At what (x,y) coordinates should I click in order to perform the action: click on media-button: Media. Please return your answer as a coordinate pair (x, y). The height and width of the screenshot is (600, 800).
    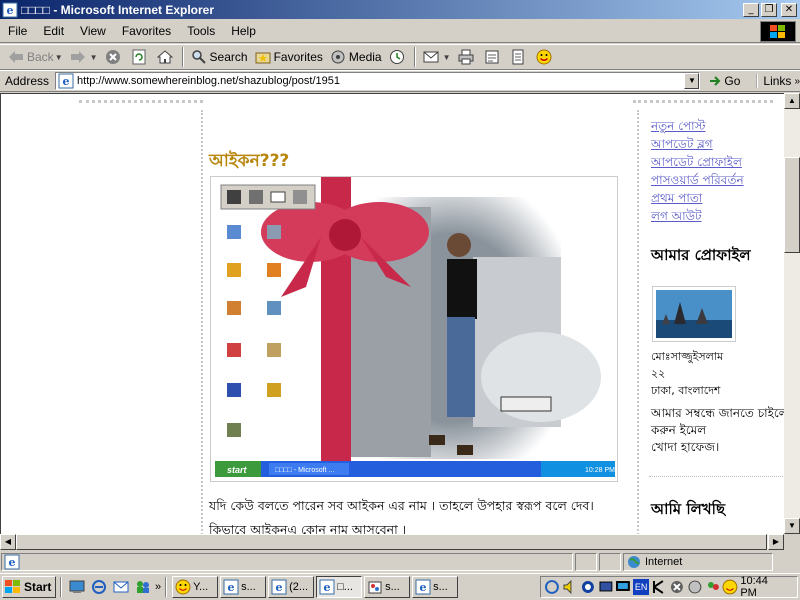
    Looking at the image, I should click on (355, 57).